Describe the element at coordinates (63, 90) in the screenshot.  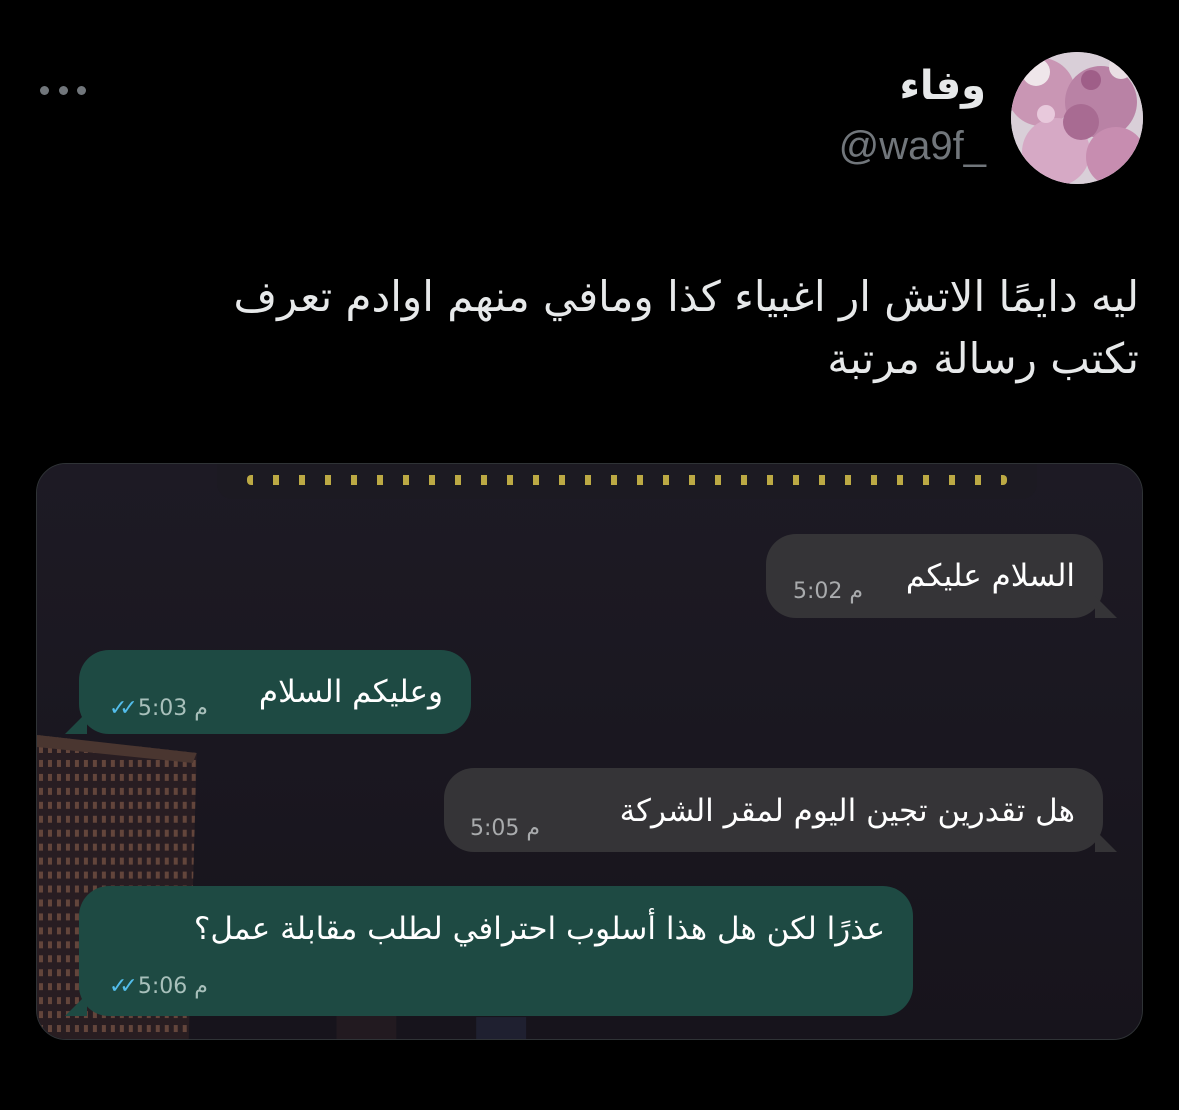
I see `more-options-button` at that location.